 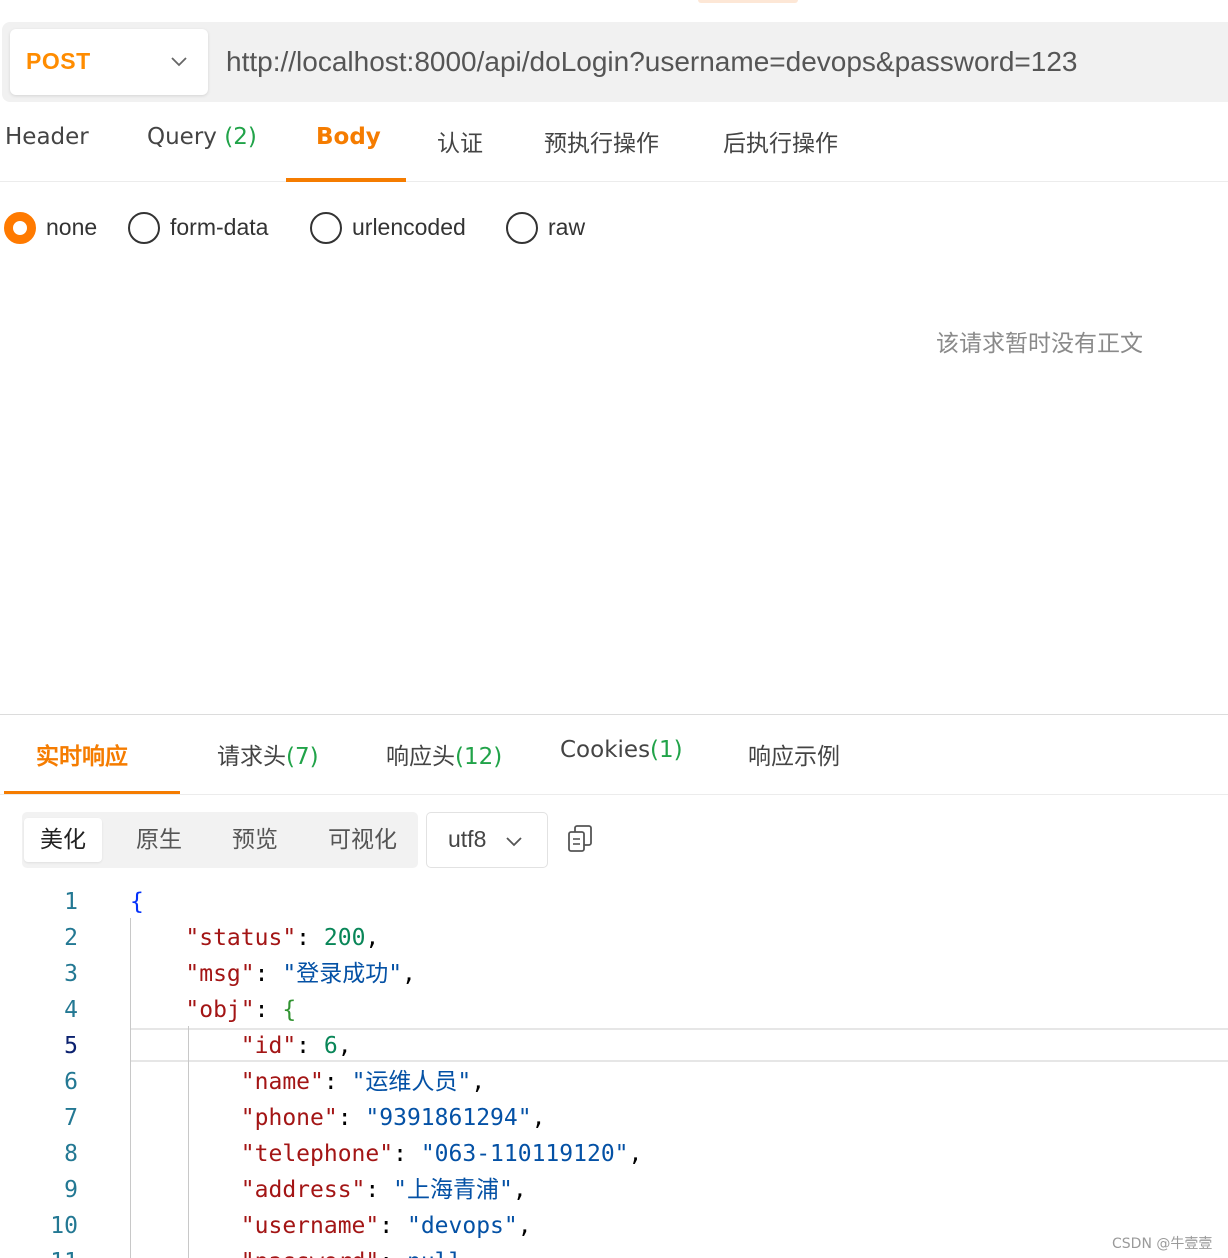 I want to click on json-value: "9391861294", so click(x=448, y=1118).